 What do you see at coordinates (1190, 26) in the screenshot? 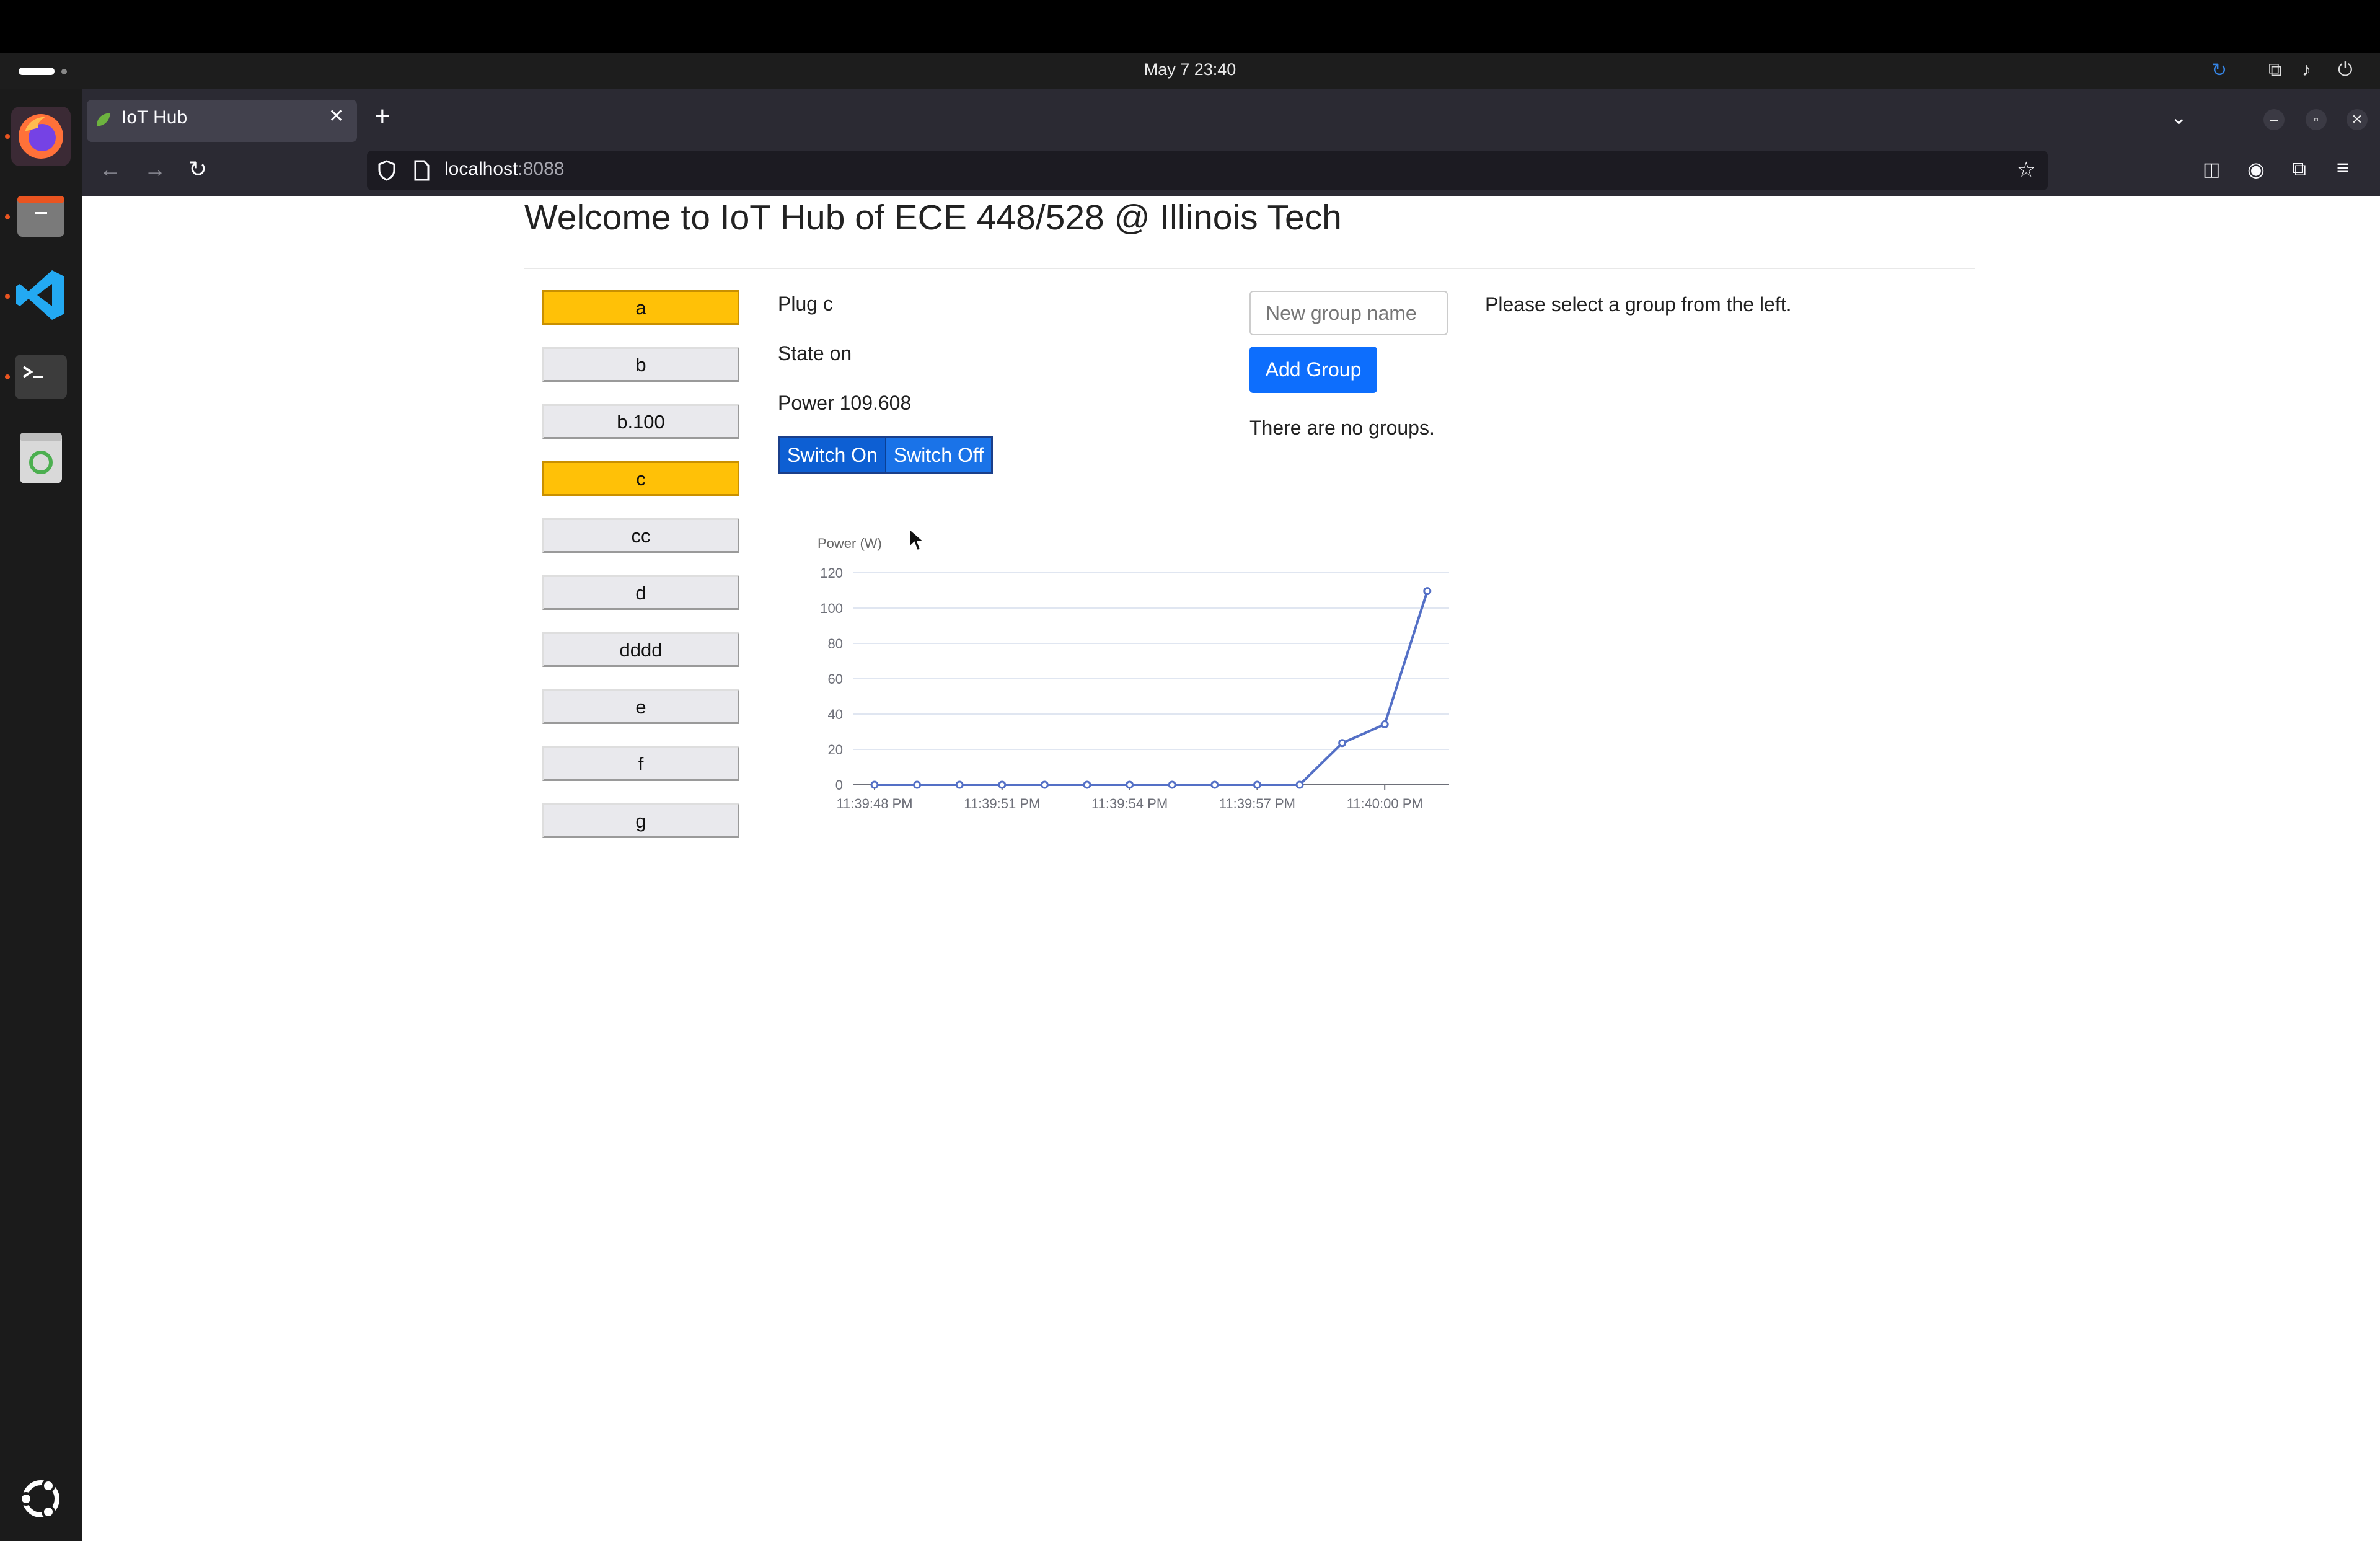
I see `top-black-band` at bounding box center [1190, 26].